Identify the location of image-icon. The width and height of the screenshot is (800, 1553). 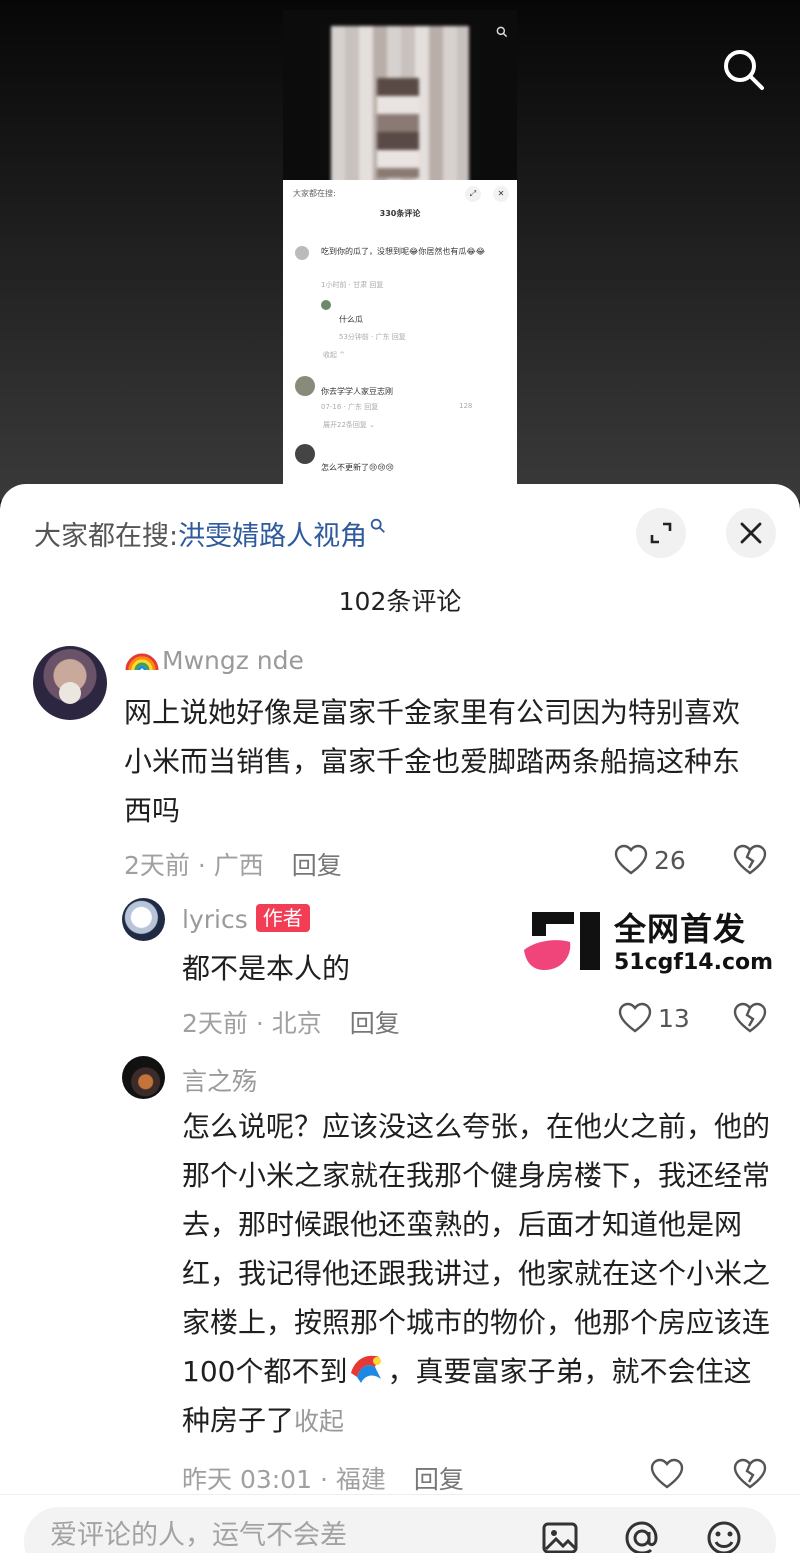
(560, 1535).